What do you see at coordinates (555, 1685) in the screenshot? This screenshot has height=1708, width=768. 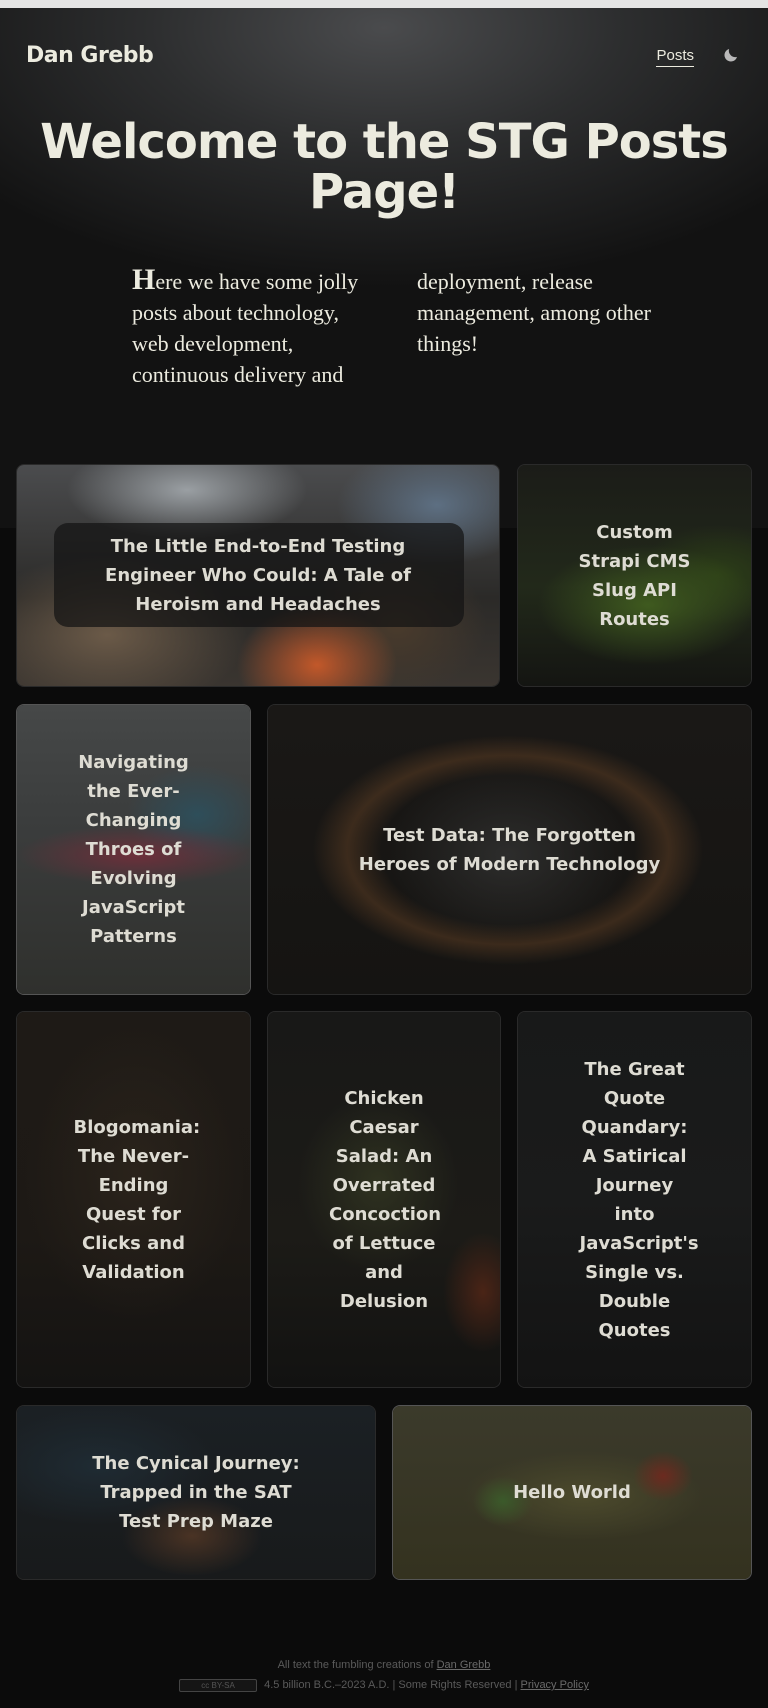 I see `privacy-policy-link: Privacy Policy` at bounding box center [555, 1685].